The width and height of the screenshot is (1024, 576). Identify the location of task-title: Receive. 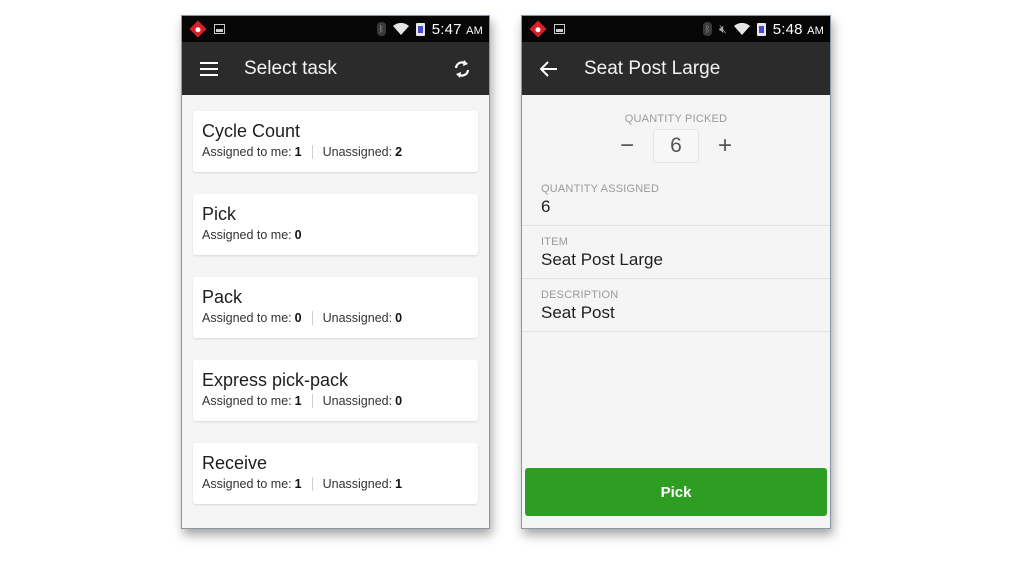
(235, 463).